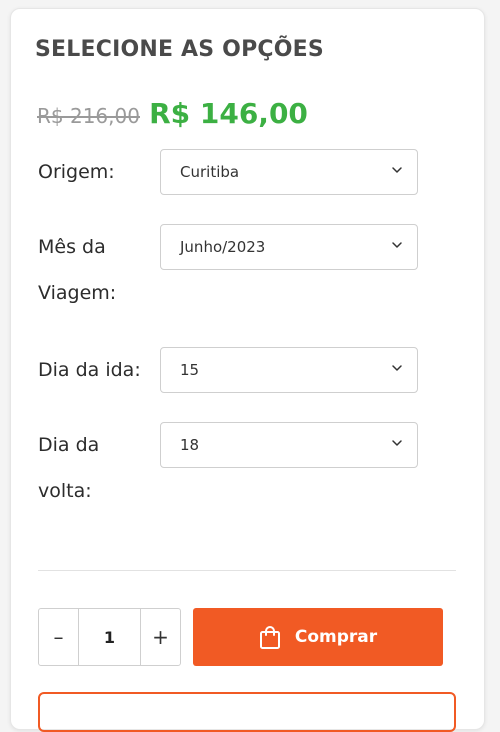 Image resolution: width=500 pixels, height=732 pixels. Describe the element at coordinates (89, 370) in the screenshot. I see `ida-label: Dia da ida:` at that location.